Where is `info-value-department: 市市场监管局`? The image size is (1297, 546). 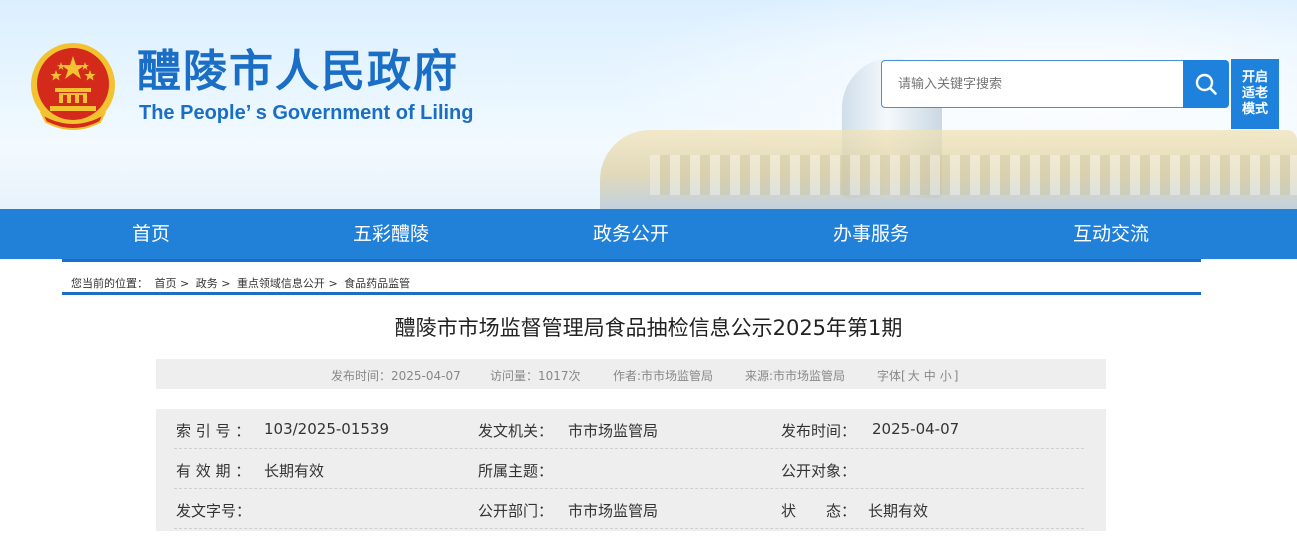
info-value-department: 市市场监管局 is located at coordinates (613, 511).